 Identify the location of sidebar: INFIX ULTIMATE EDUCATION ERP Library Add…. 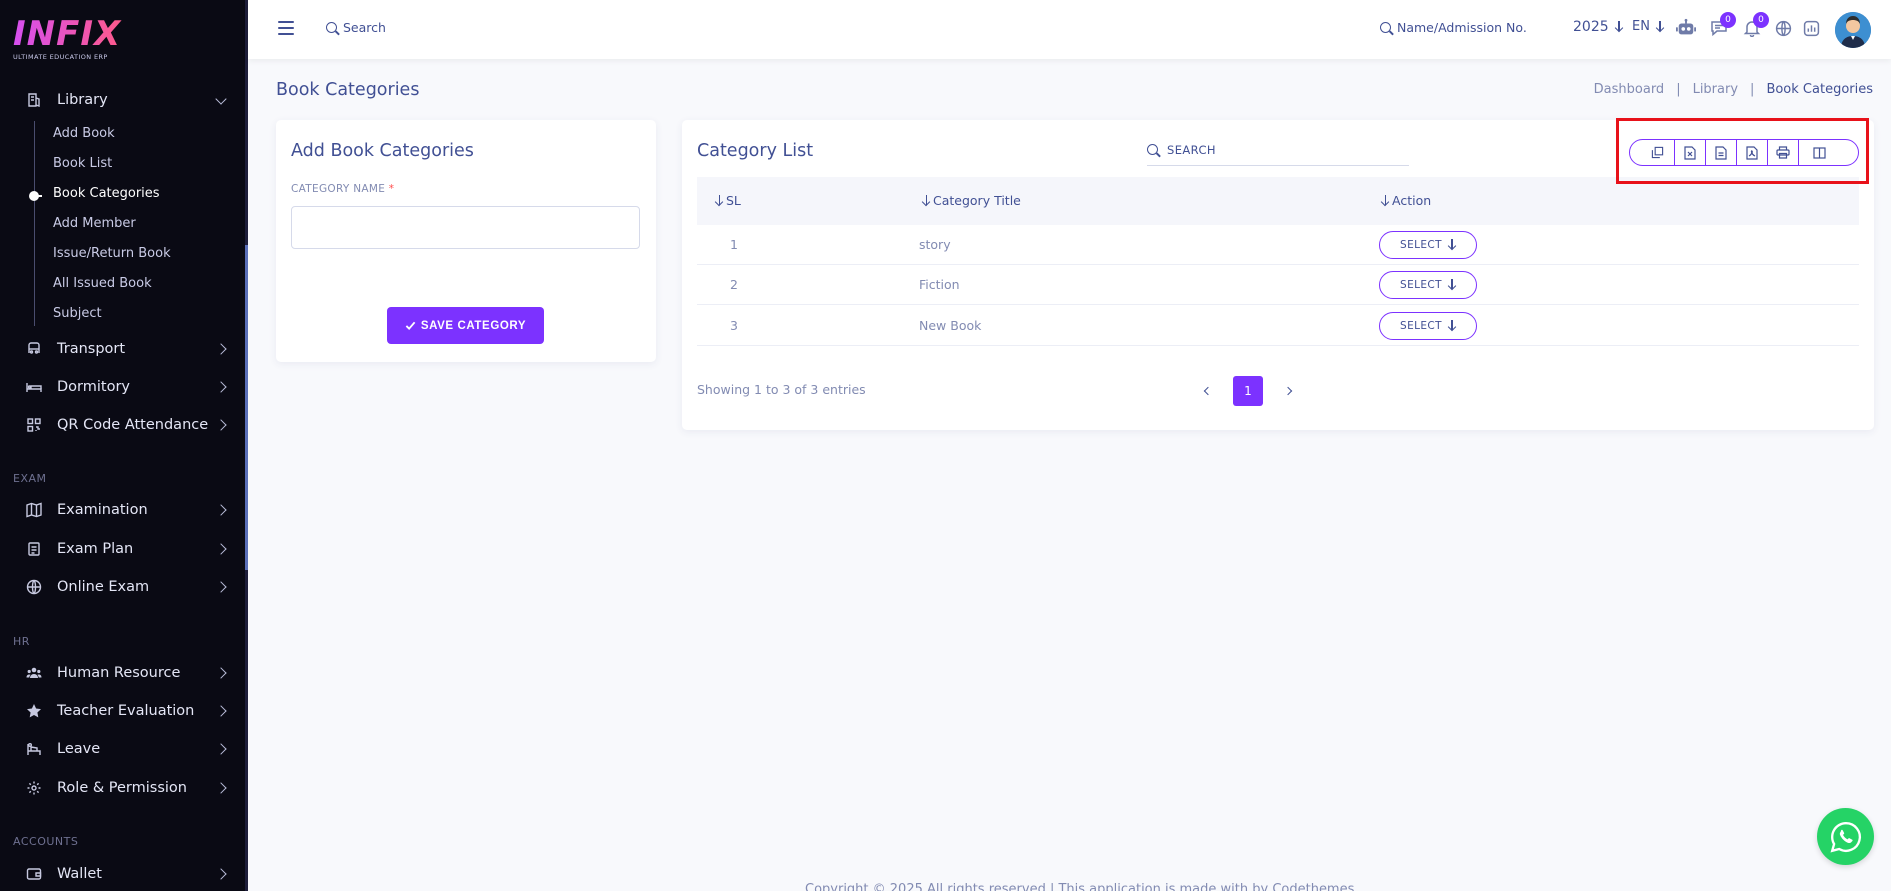
(124, 445).